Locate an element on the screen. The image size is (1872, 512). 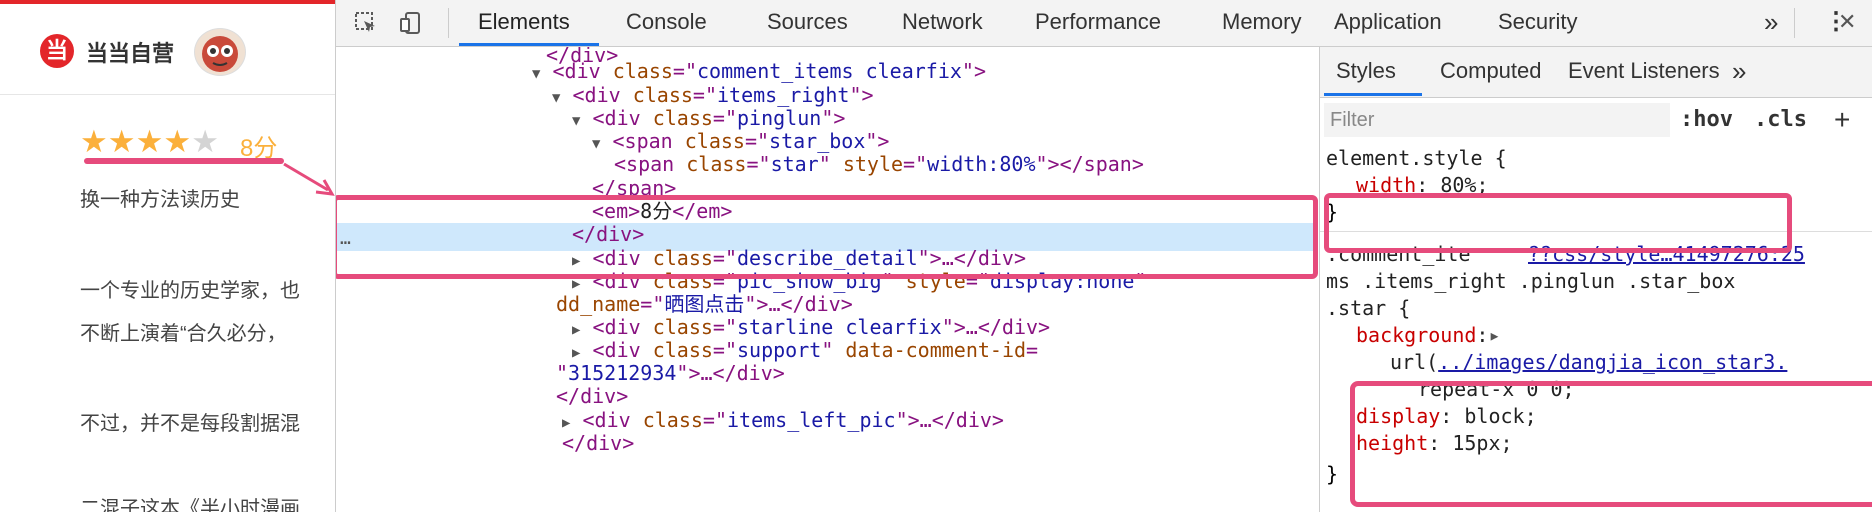
device-toolbar-icon is located at coordinates (411, 23).